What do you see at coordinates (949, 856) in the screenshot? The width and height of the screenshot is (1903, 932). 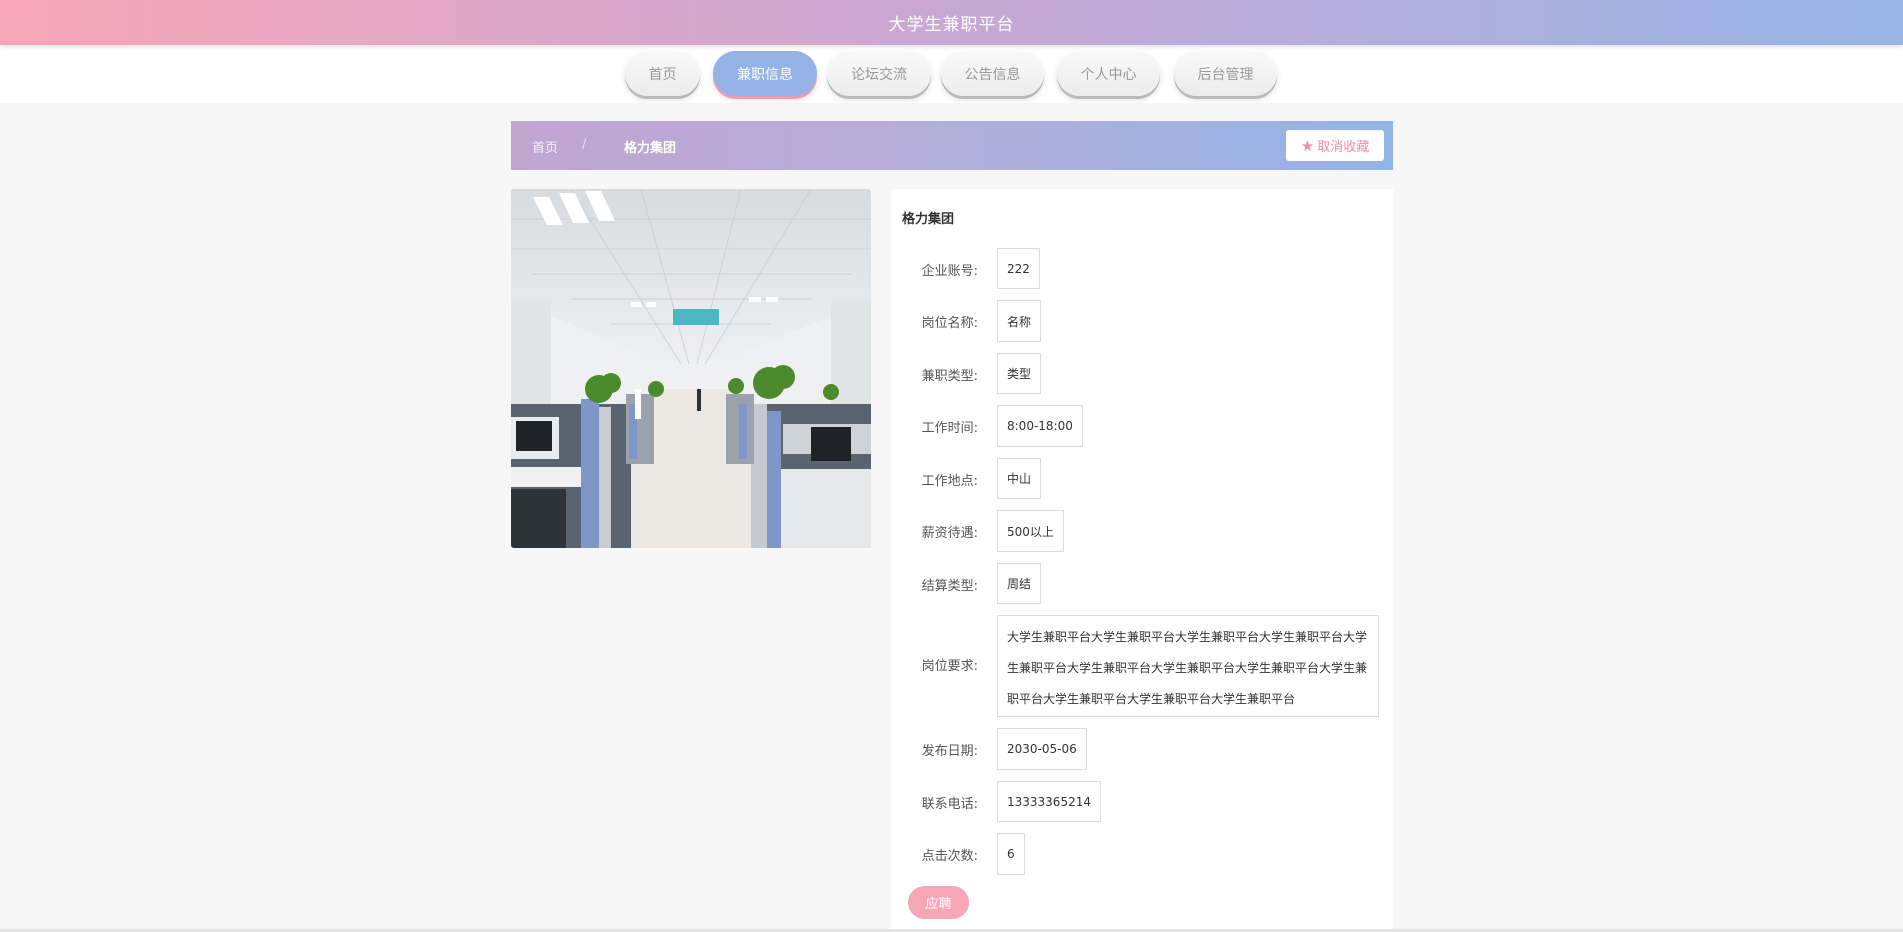 I see `field-label: 点击次数:` at bounding box center [949, 856].